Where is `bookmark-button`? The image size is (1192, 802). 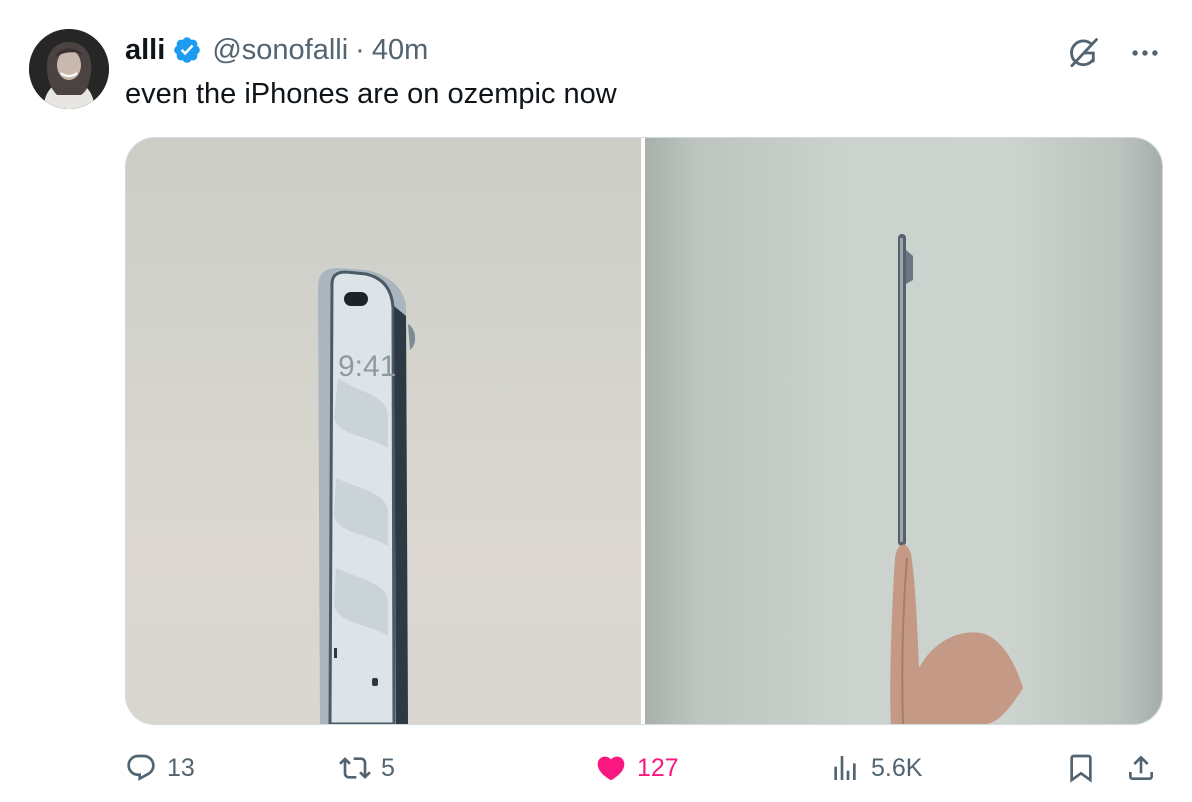
bookmark-button is located at coordinates (1086, 768).